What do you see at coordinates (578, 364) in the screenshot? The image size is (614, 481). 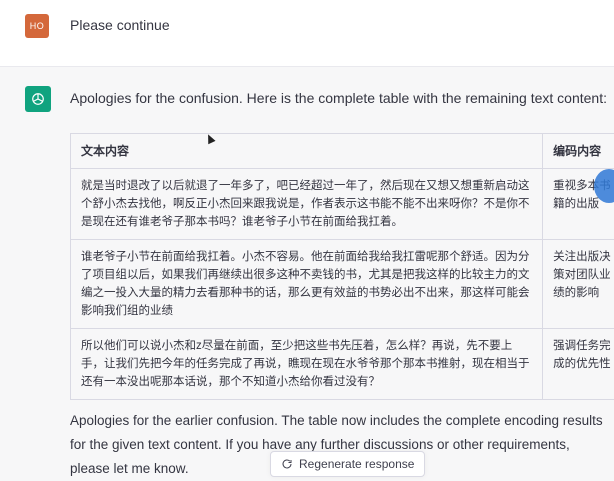 I see `table-cell-code: 强调任务完成的优先性` at bounding box center [578, 364].